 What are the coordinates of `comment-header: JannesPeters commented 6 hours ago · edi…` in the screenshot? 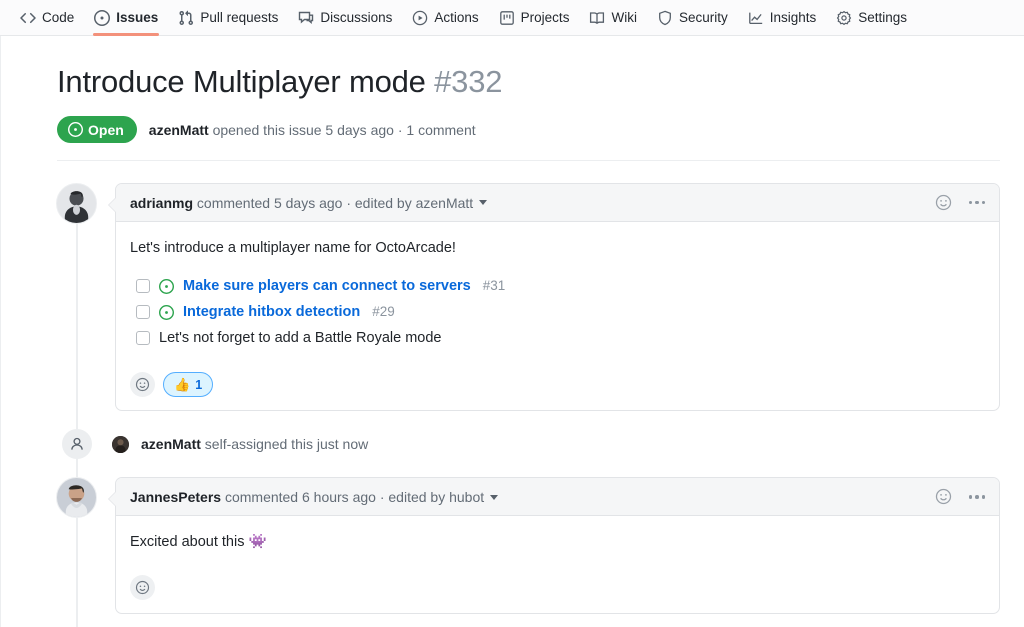 It's located at (557, 497).